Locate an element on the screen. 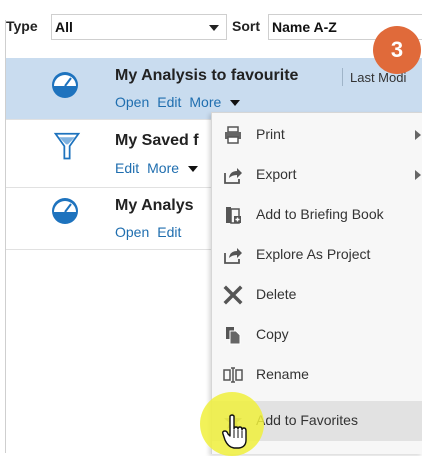  sort-select-value: Name A-Z is located at coordinates (304, 27).